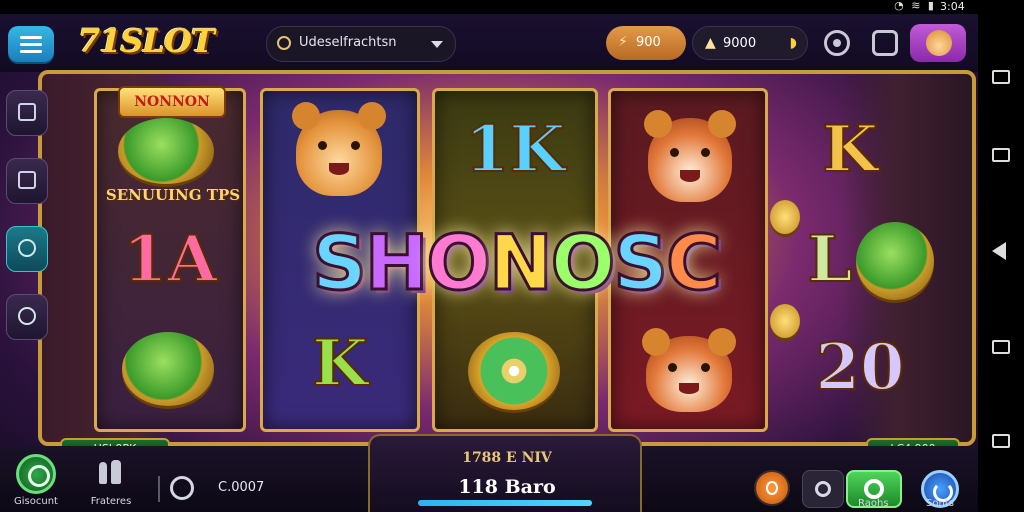  Describe the element at coordinates (740, 43) in the screenshot. I see `coin-value: 9000` at that location.